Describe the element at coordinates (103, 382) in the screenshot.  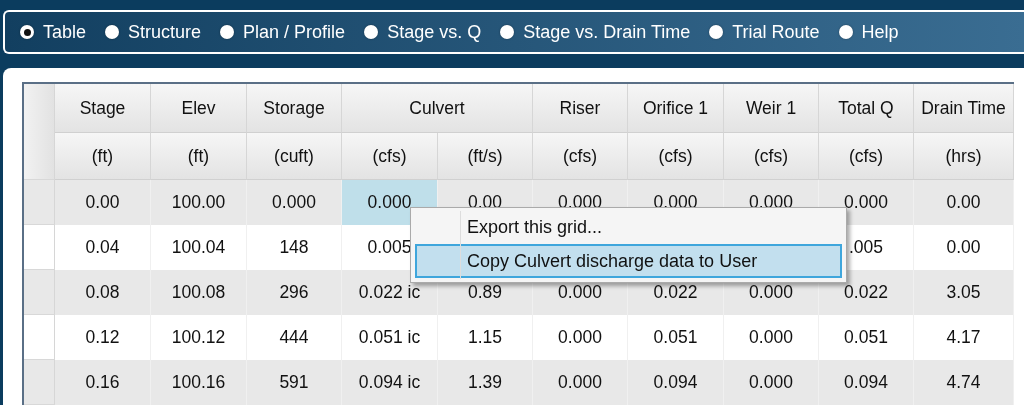
I see `table-cell: 0.16` at that location.